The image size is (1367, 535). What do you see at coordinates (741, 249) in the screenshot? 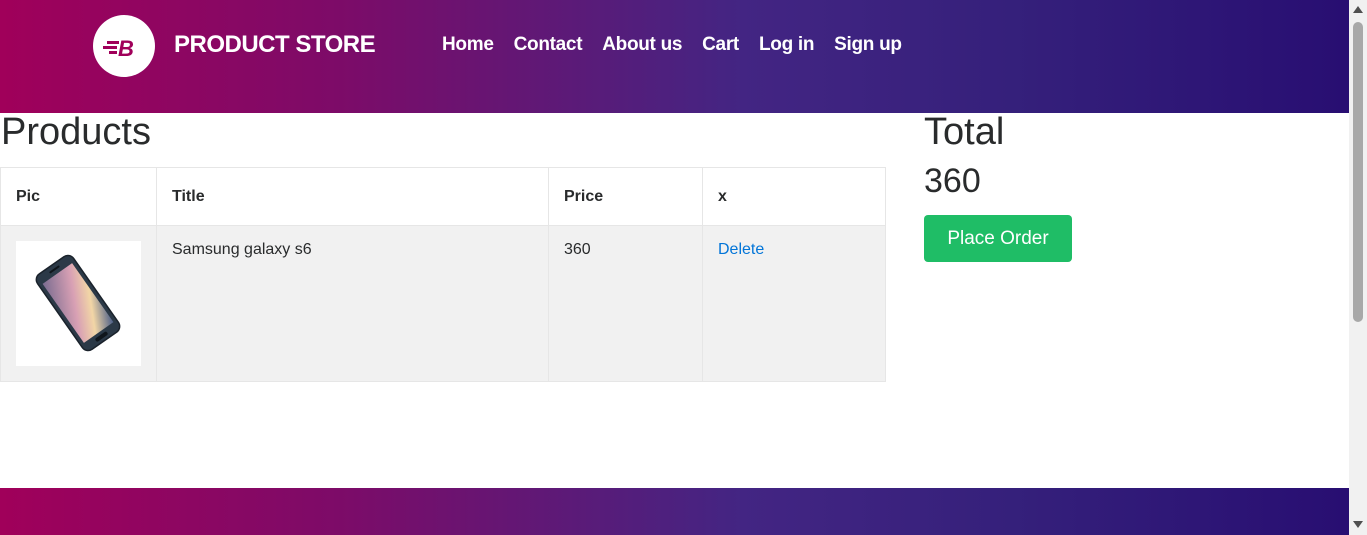
I see `delete-link: Delete` at bounding box center [741, 249].